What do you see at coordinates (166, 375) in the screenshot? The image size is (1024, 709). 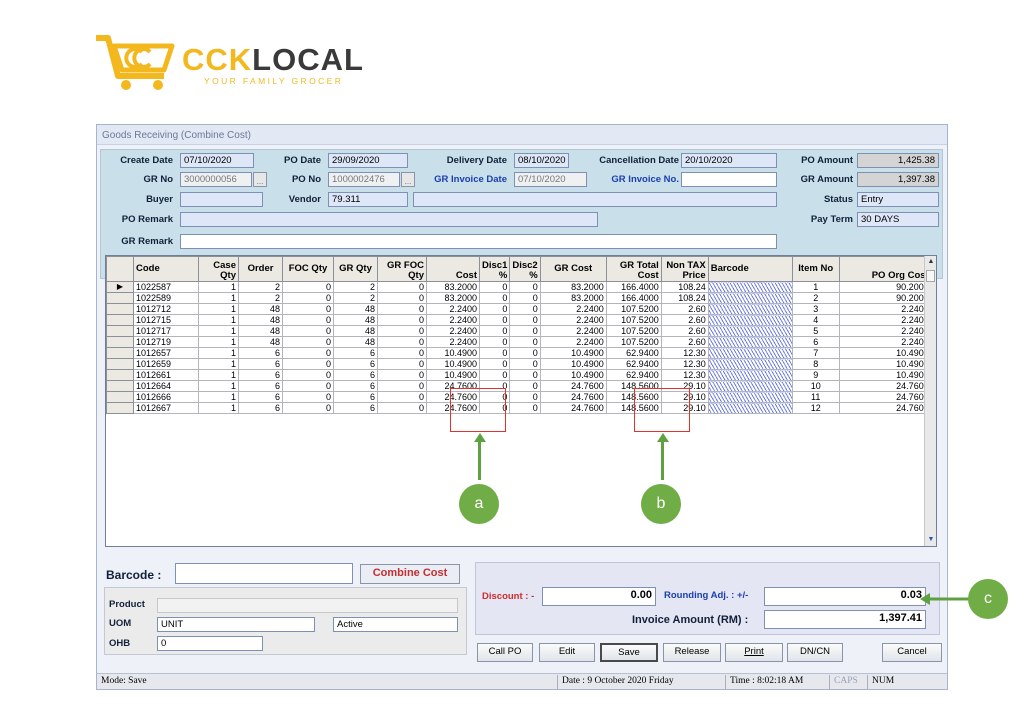 I see `grid-cell: 1012661` at bounding box center [166, 375].